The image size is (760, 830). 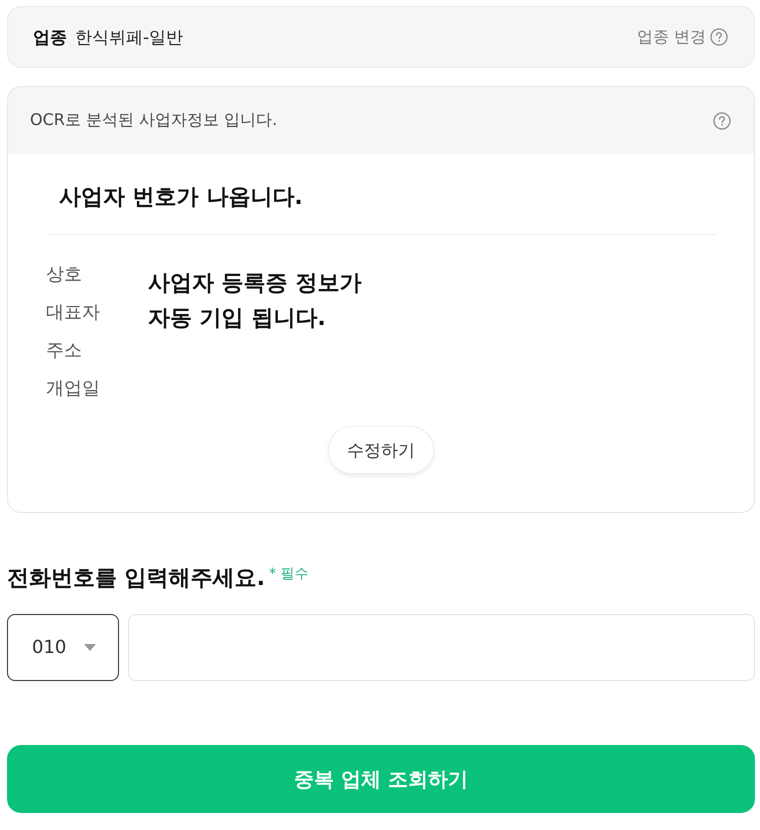 What do you see at coordinates (441, 647) in the screenshot?
I see `phone-input` at bounding box center [441, 647].